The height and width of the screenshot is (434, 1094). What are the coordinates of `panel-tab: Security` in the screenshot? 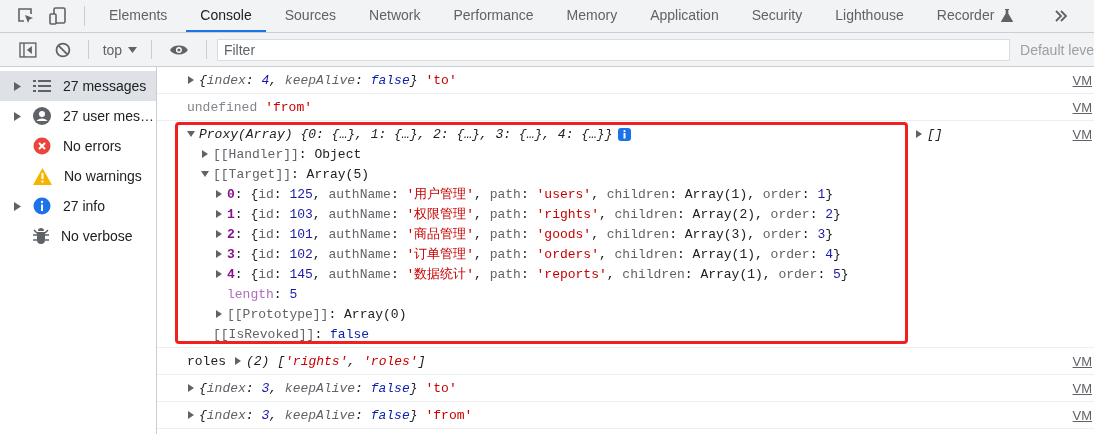 It's located at (777, 16).